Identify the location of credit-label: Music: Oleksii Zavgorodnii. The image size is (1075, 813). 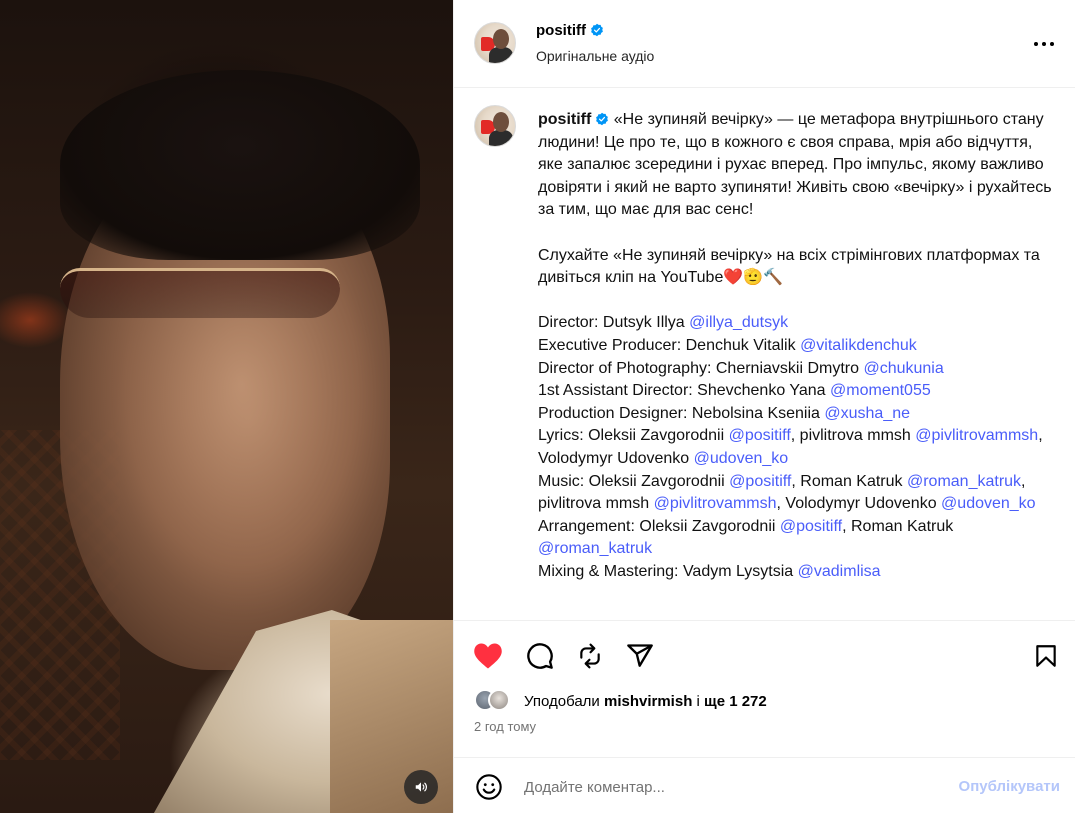
(634, 481).